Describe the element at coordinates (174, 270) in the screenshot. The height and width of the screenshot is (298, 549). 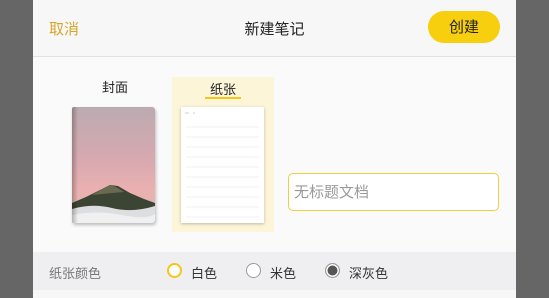
I see `radio-white` at that location.